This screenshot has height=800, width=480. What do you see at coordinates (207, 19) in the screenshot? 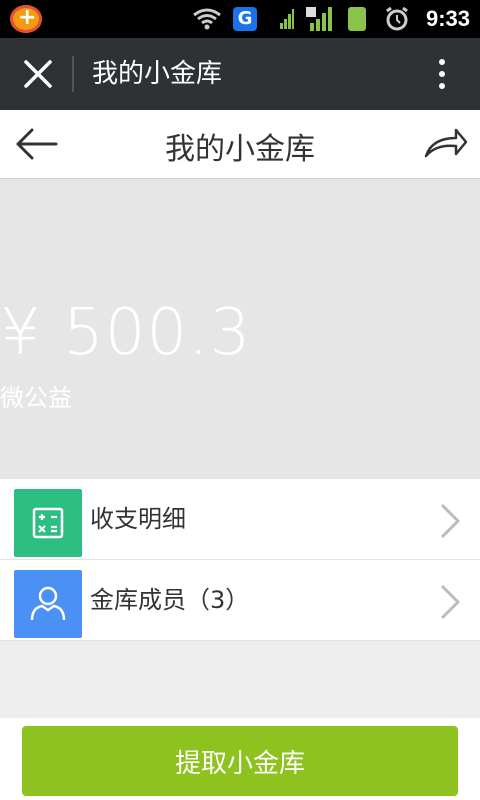
I see `wifi-icon` at bounding box center [207, 19].